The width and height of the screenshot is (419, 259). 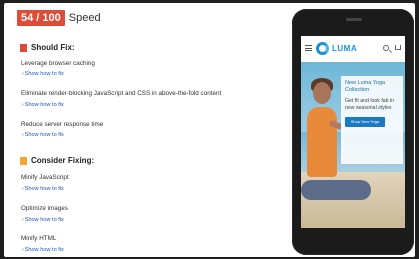 I want to click on score-row: 54 / 100 Speed, so click(x=59, y=18).